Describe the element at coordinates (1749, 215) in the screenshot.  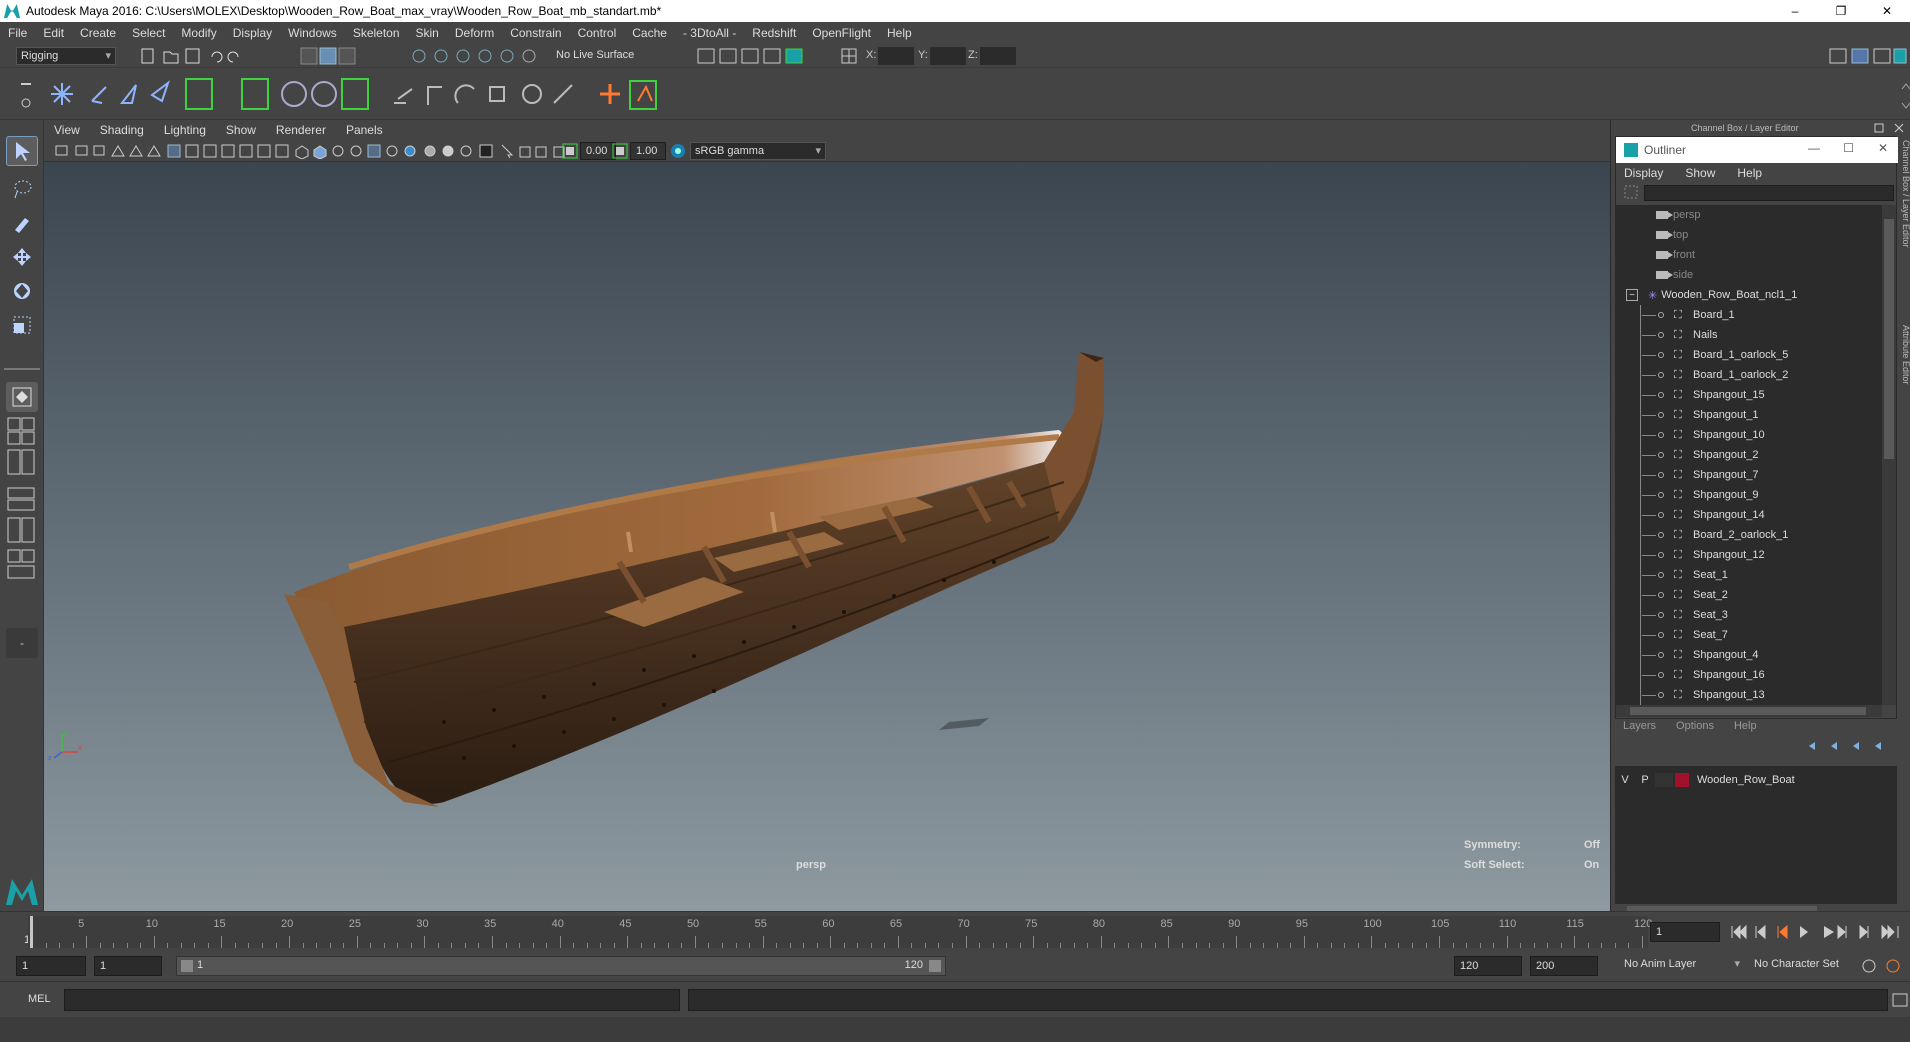
I see `outliner-item-persp: persp` at that location.